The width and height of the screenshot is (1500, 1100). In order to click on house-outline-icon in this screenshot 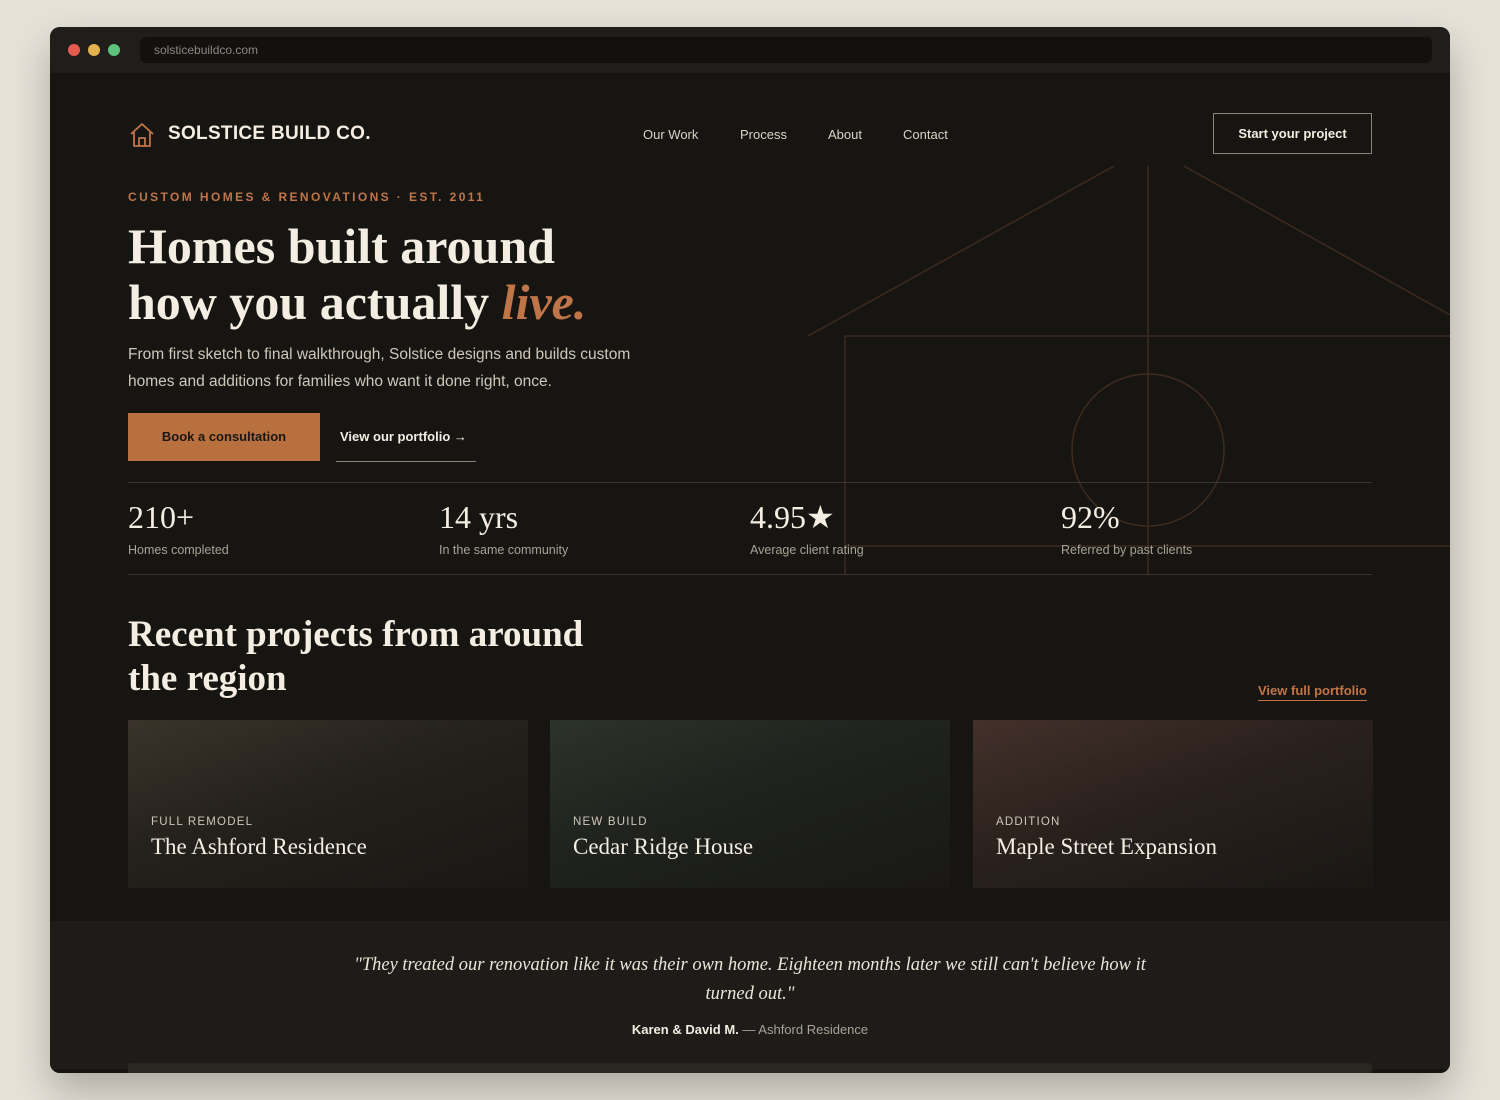, I will do `click(142, 135)`.